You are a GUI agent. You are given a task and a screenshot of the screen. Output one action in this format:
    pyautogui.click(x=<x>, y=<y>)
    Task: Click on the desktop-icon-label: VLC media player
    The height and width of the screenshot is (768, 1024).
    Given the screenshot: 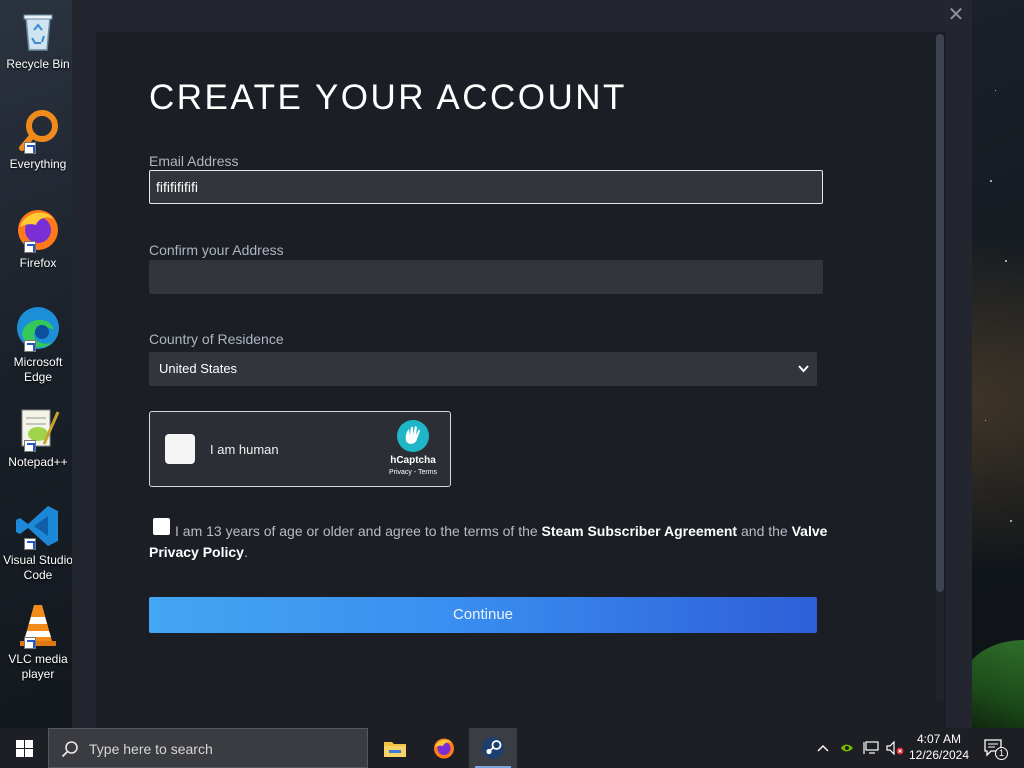 What is the action you would take?
    pyautogui.click(x=38, y=666)
    